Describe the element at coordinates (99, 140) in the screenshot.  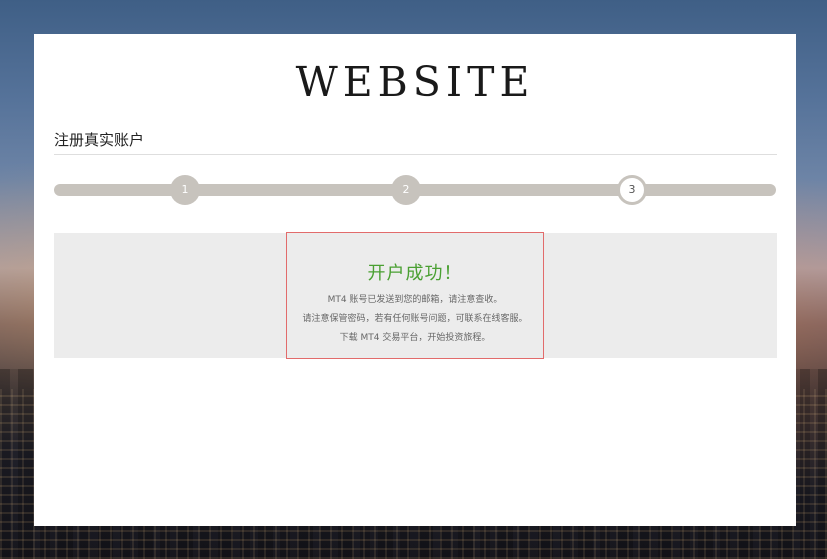
I see `page-title: 注册真实账户` at that location.